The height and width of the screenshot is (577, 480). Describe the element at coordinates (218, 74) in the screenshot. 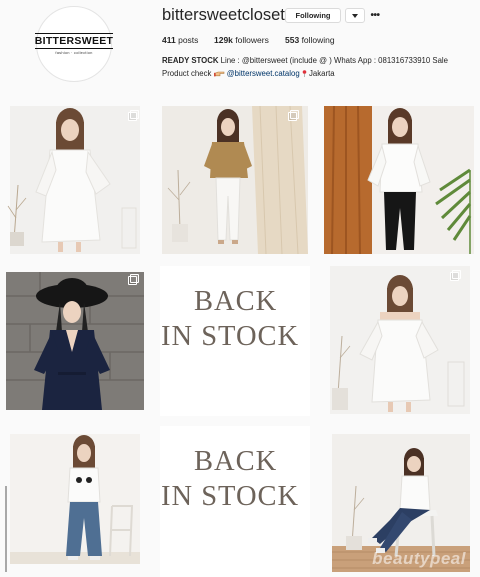

I see `pointing-hand-icon` at that location.